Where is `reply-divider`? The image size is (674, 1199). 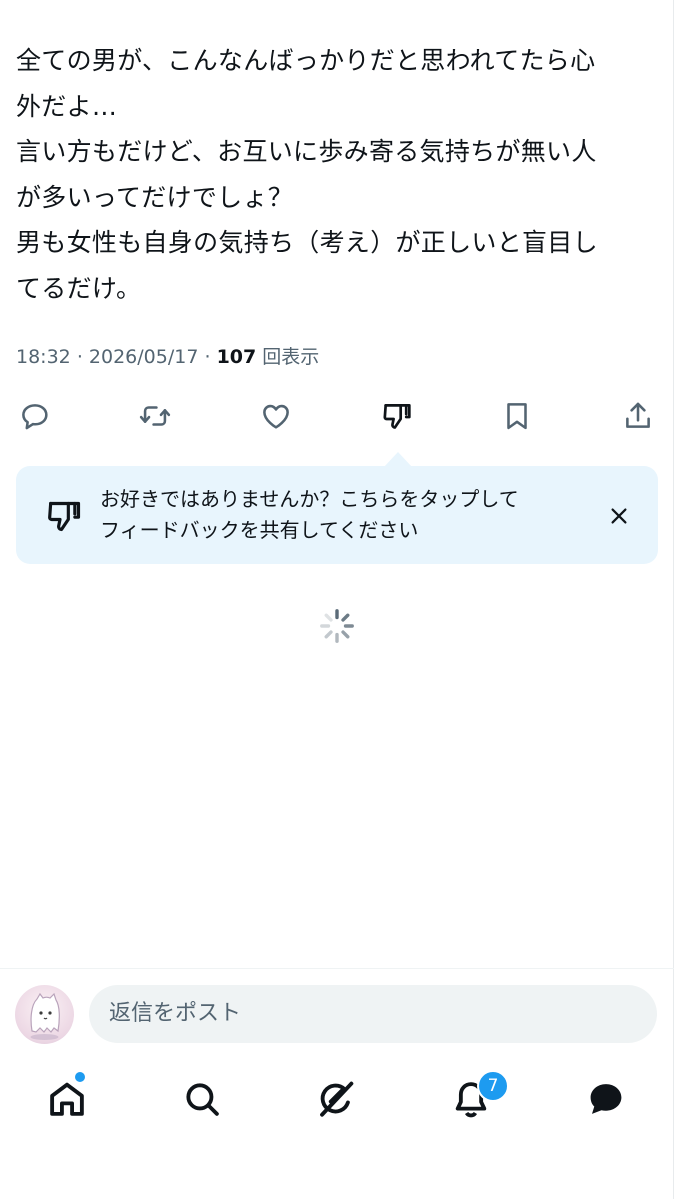
reply-divider is located at coordinates (337, 968).